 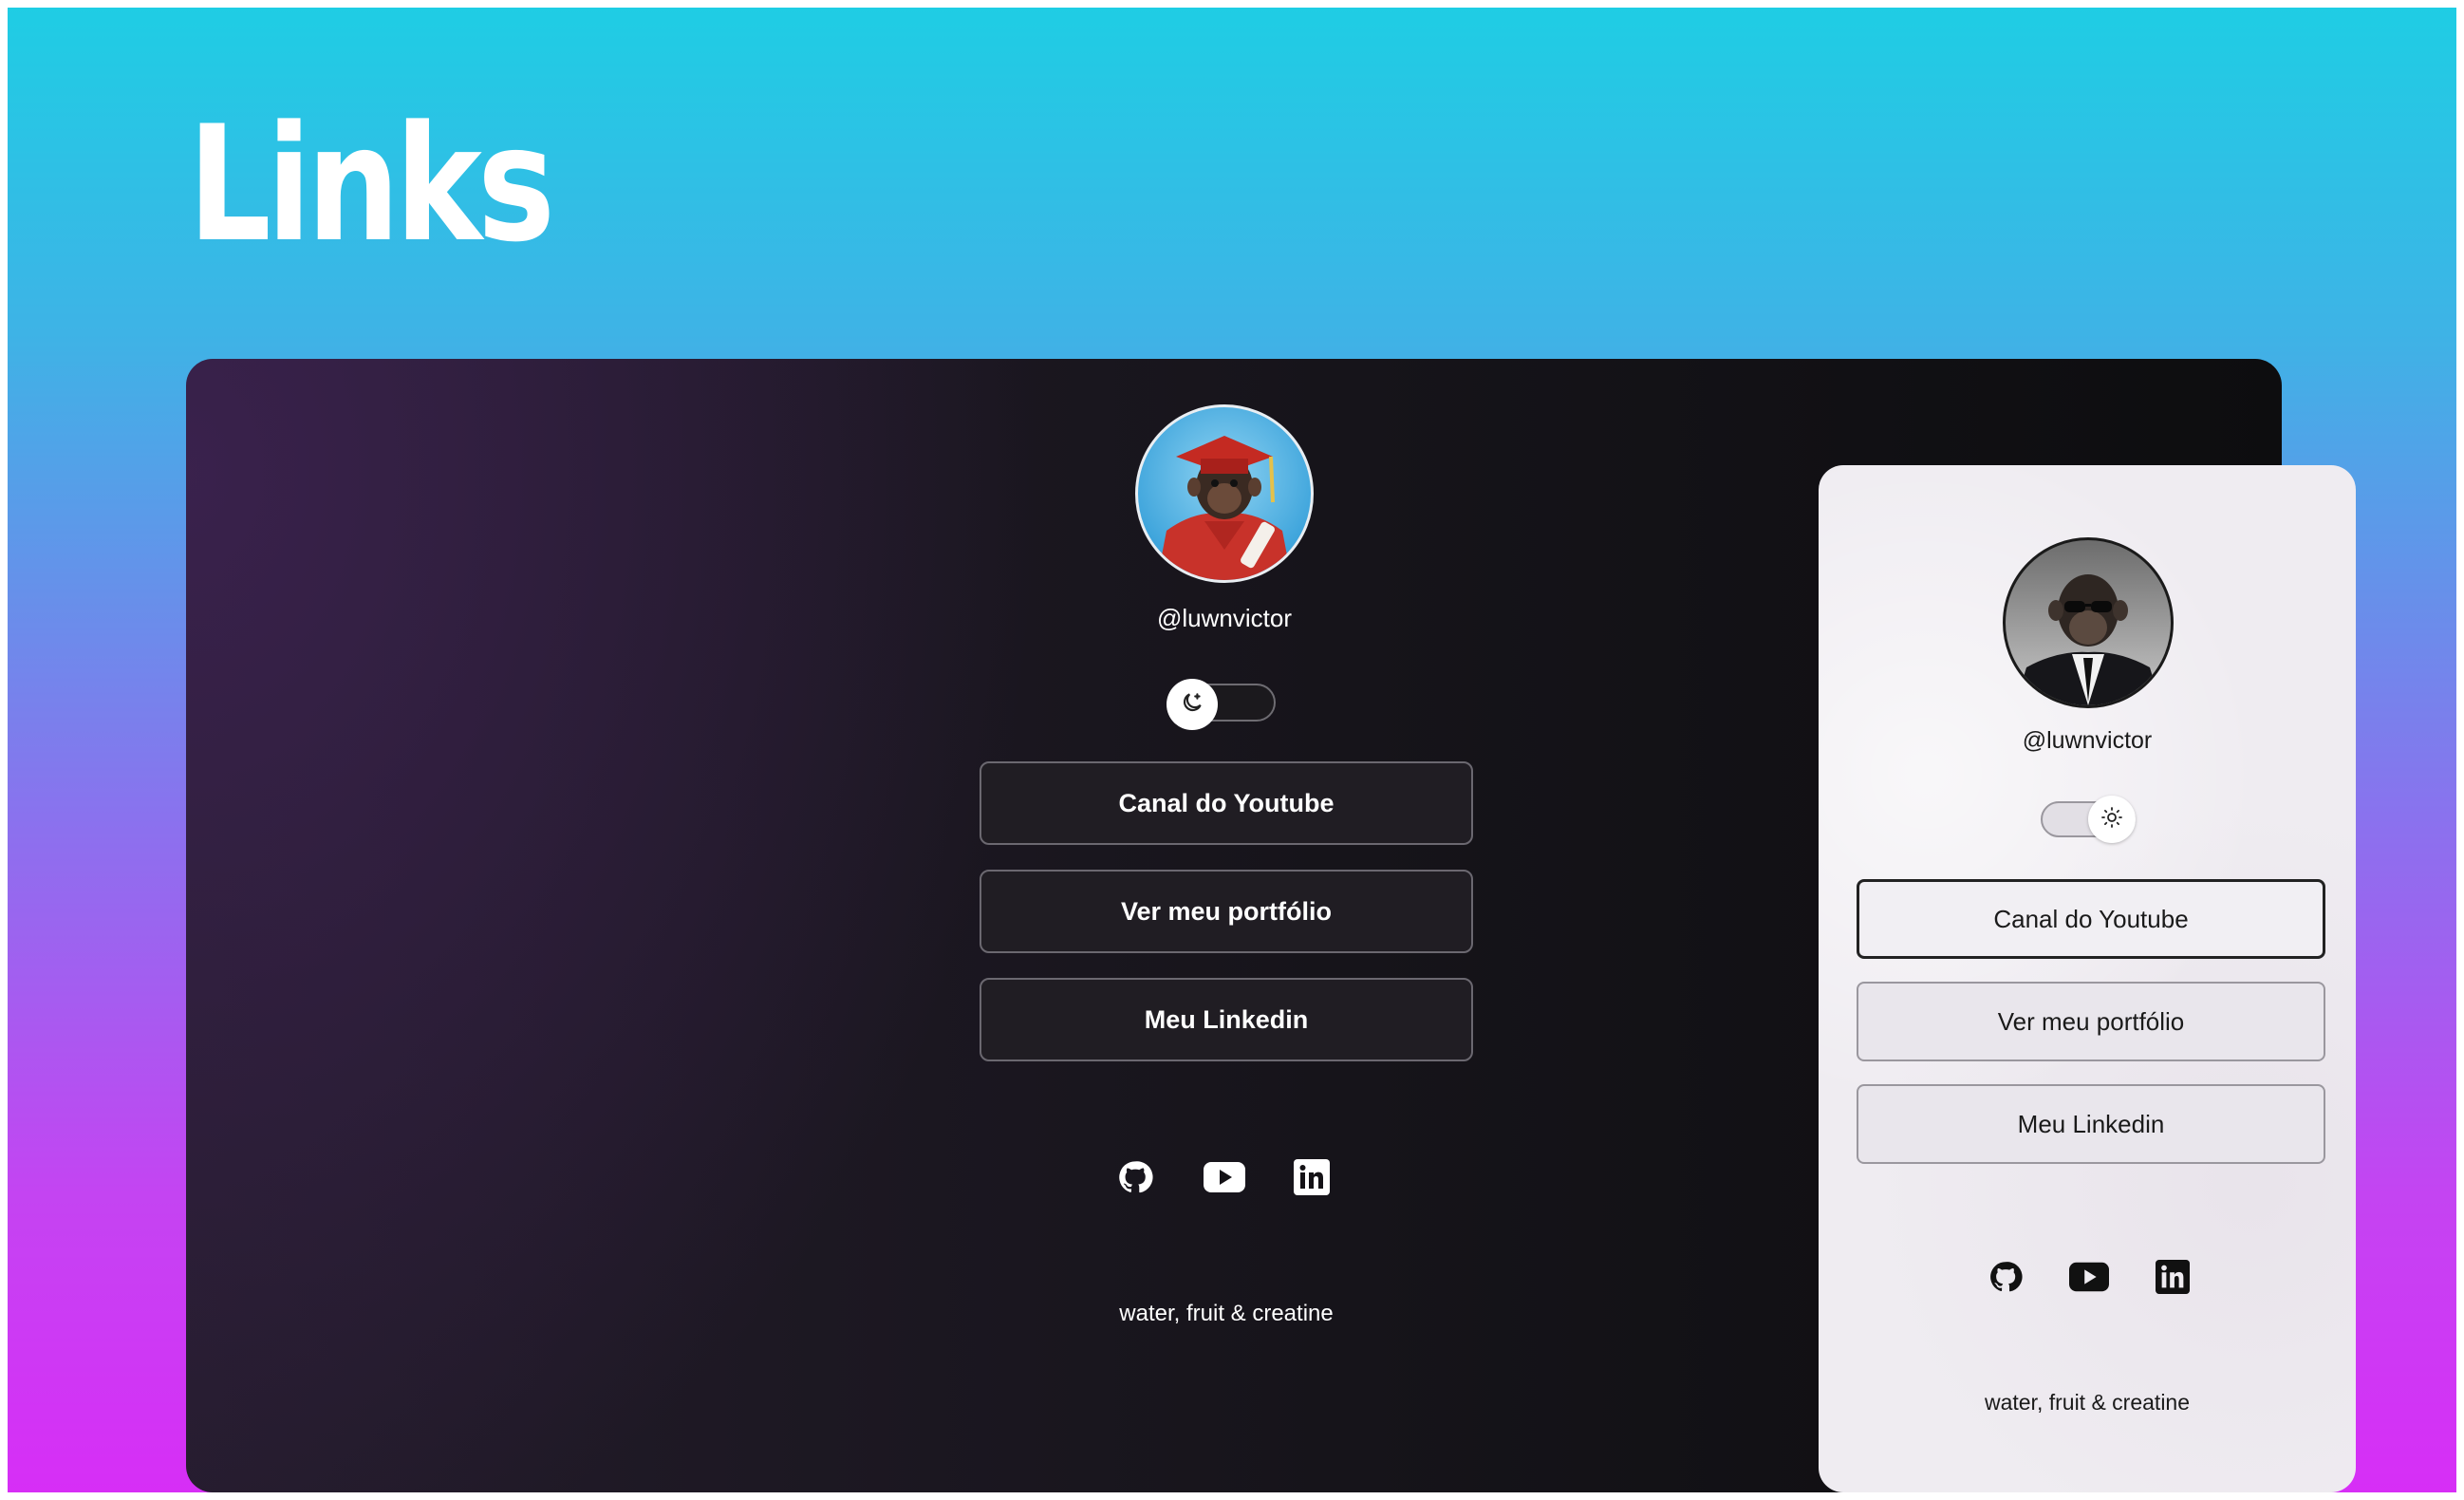 I want to click on moon-icon, so click(x=1192, y=705).